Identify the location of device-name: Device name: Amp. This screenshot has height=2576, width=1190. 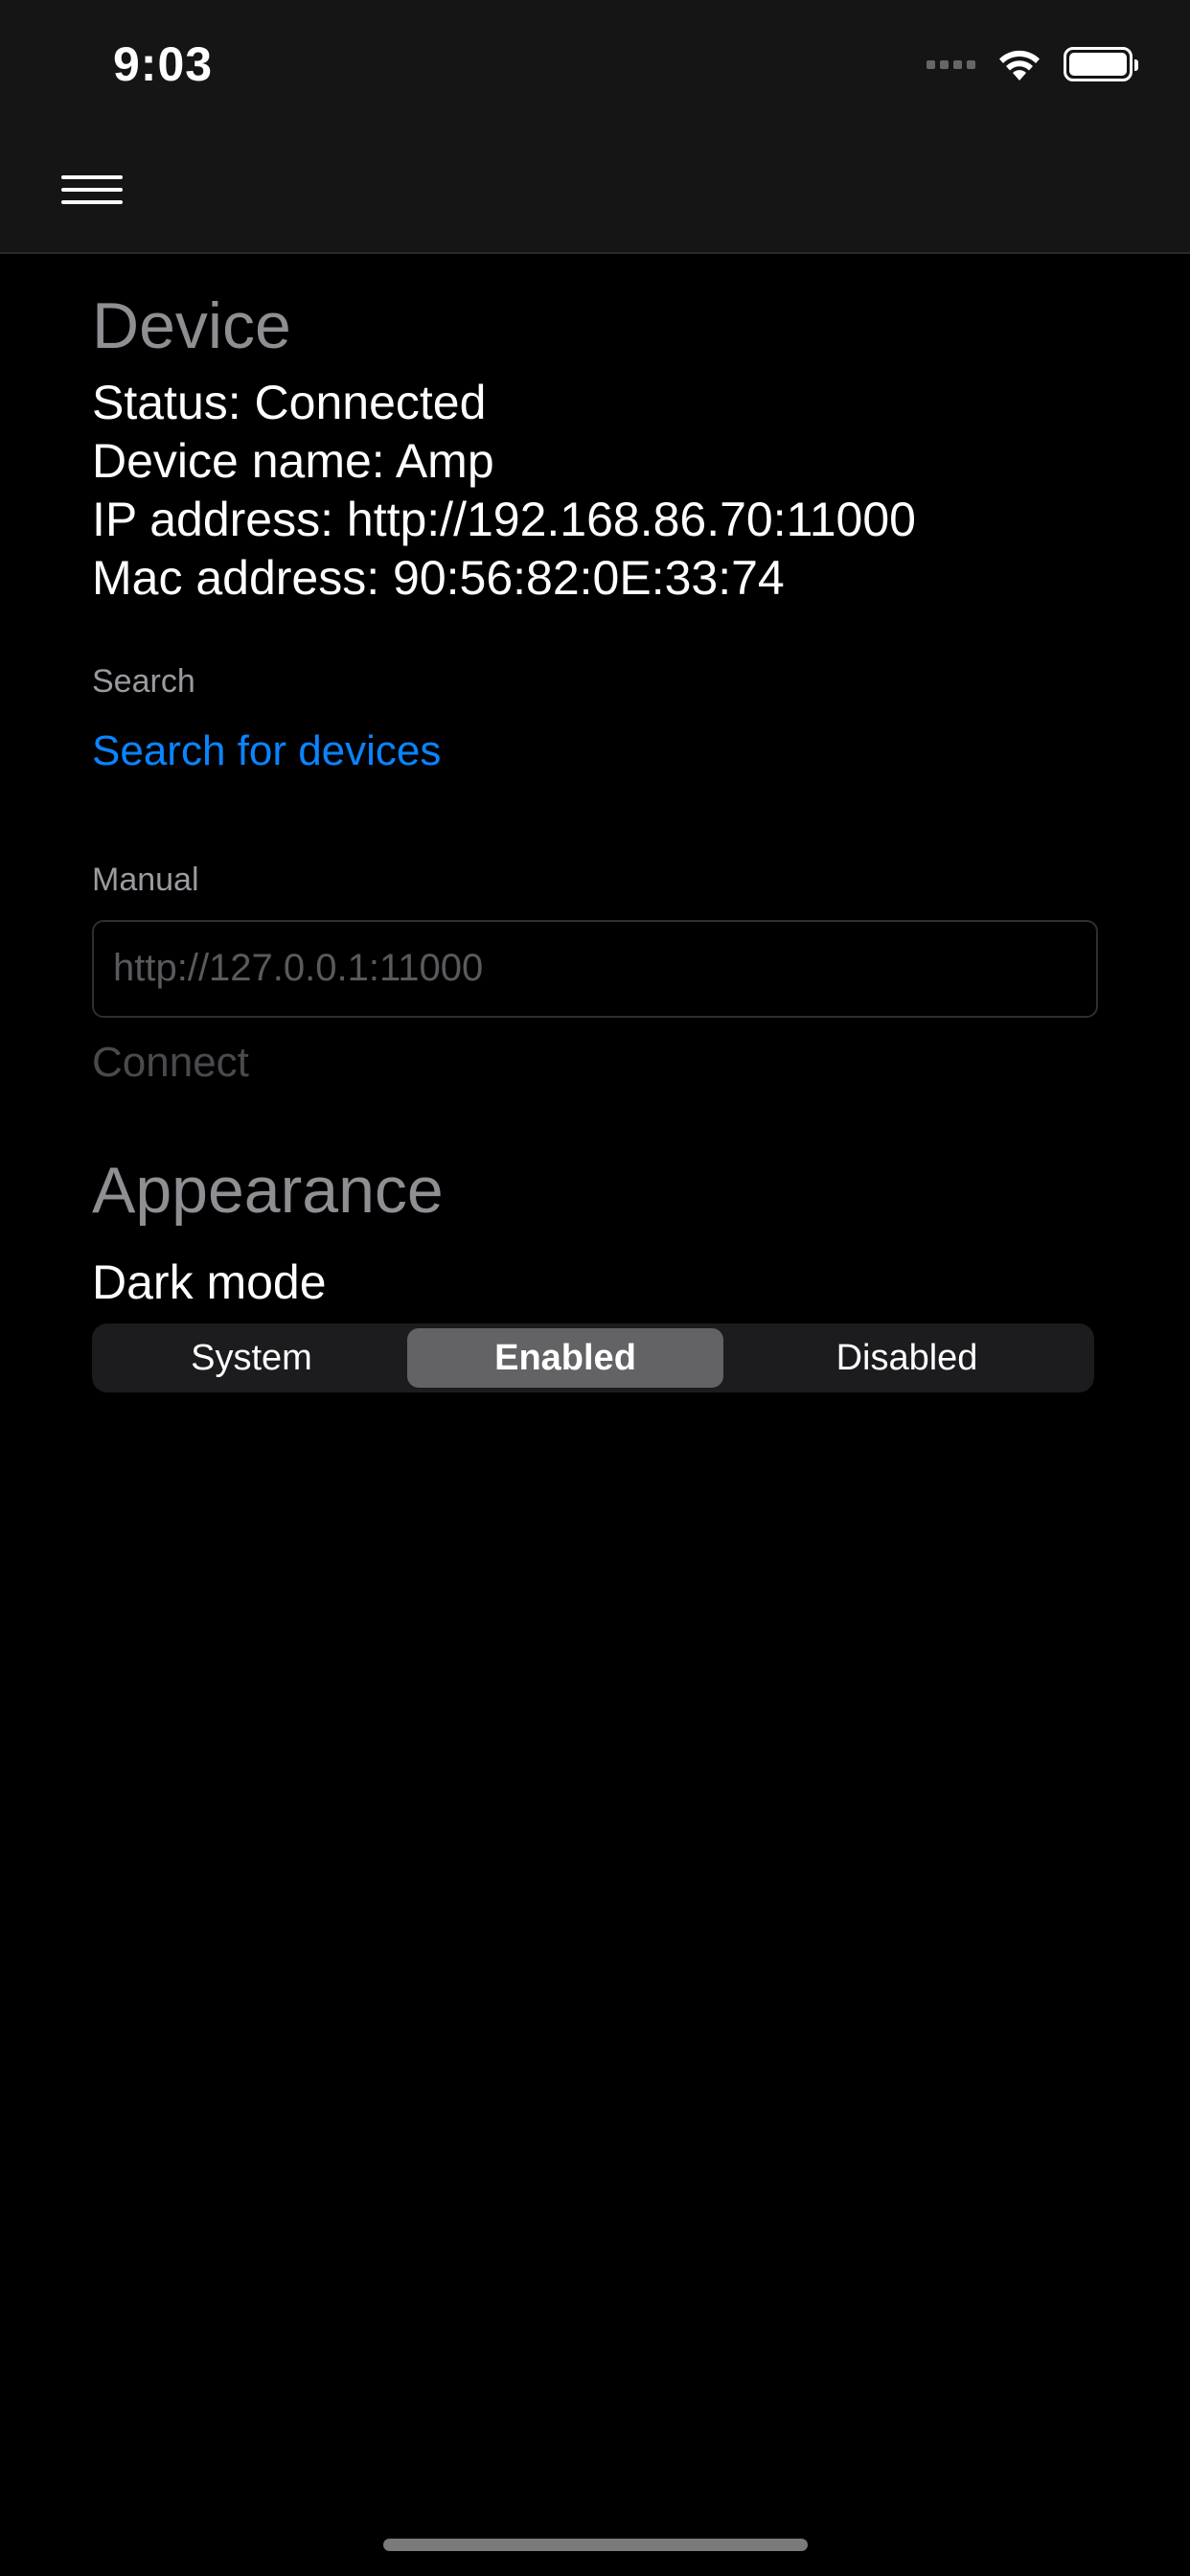
(293, 460).